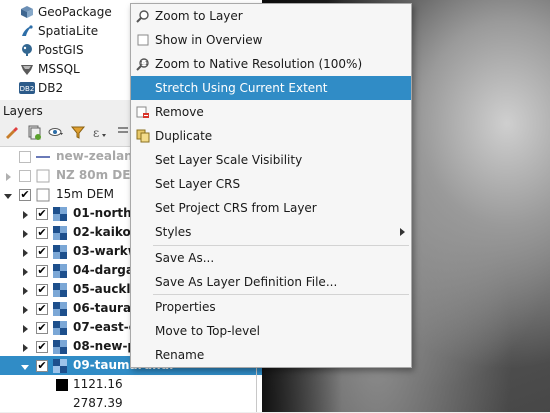 The height and width of the screenshot is (413, 550). I want to click on layer-label: 15m DEM, so click(85, 194).